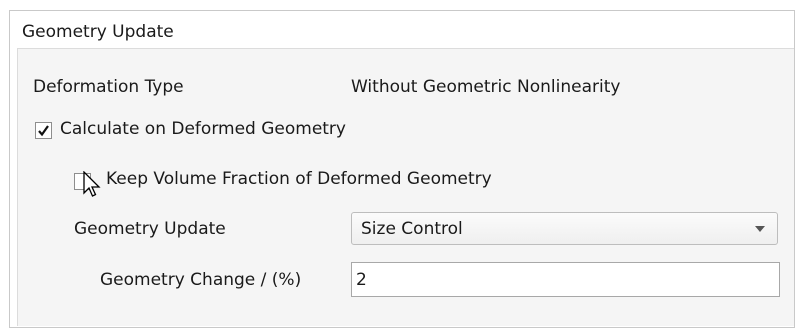 The image size is (798, 331). I want to click on deformation-type-value: Without Geometric Nonlinearity, so click(486, 87).